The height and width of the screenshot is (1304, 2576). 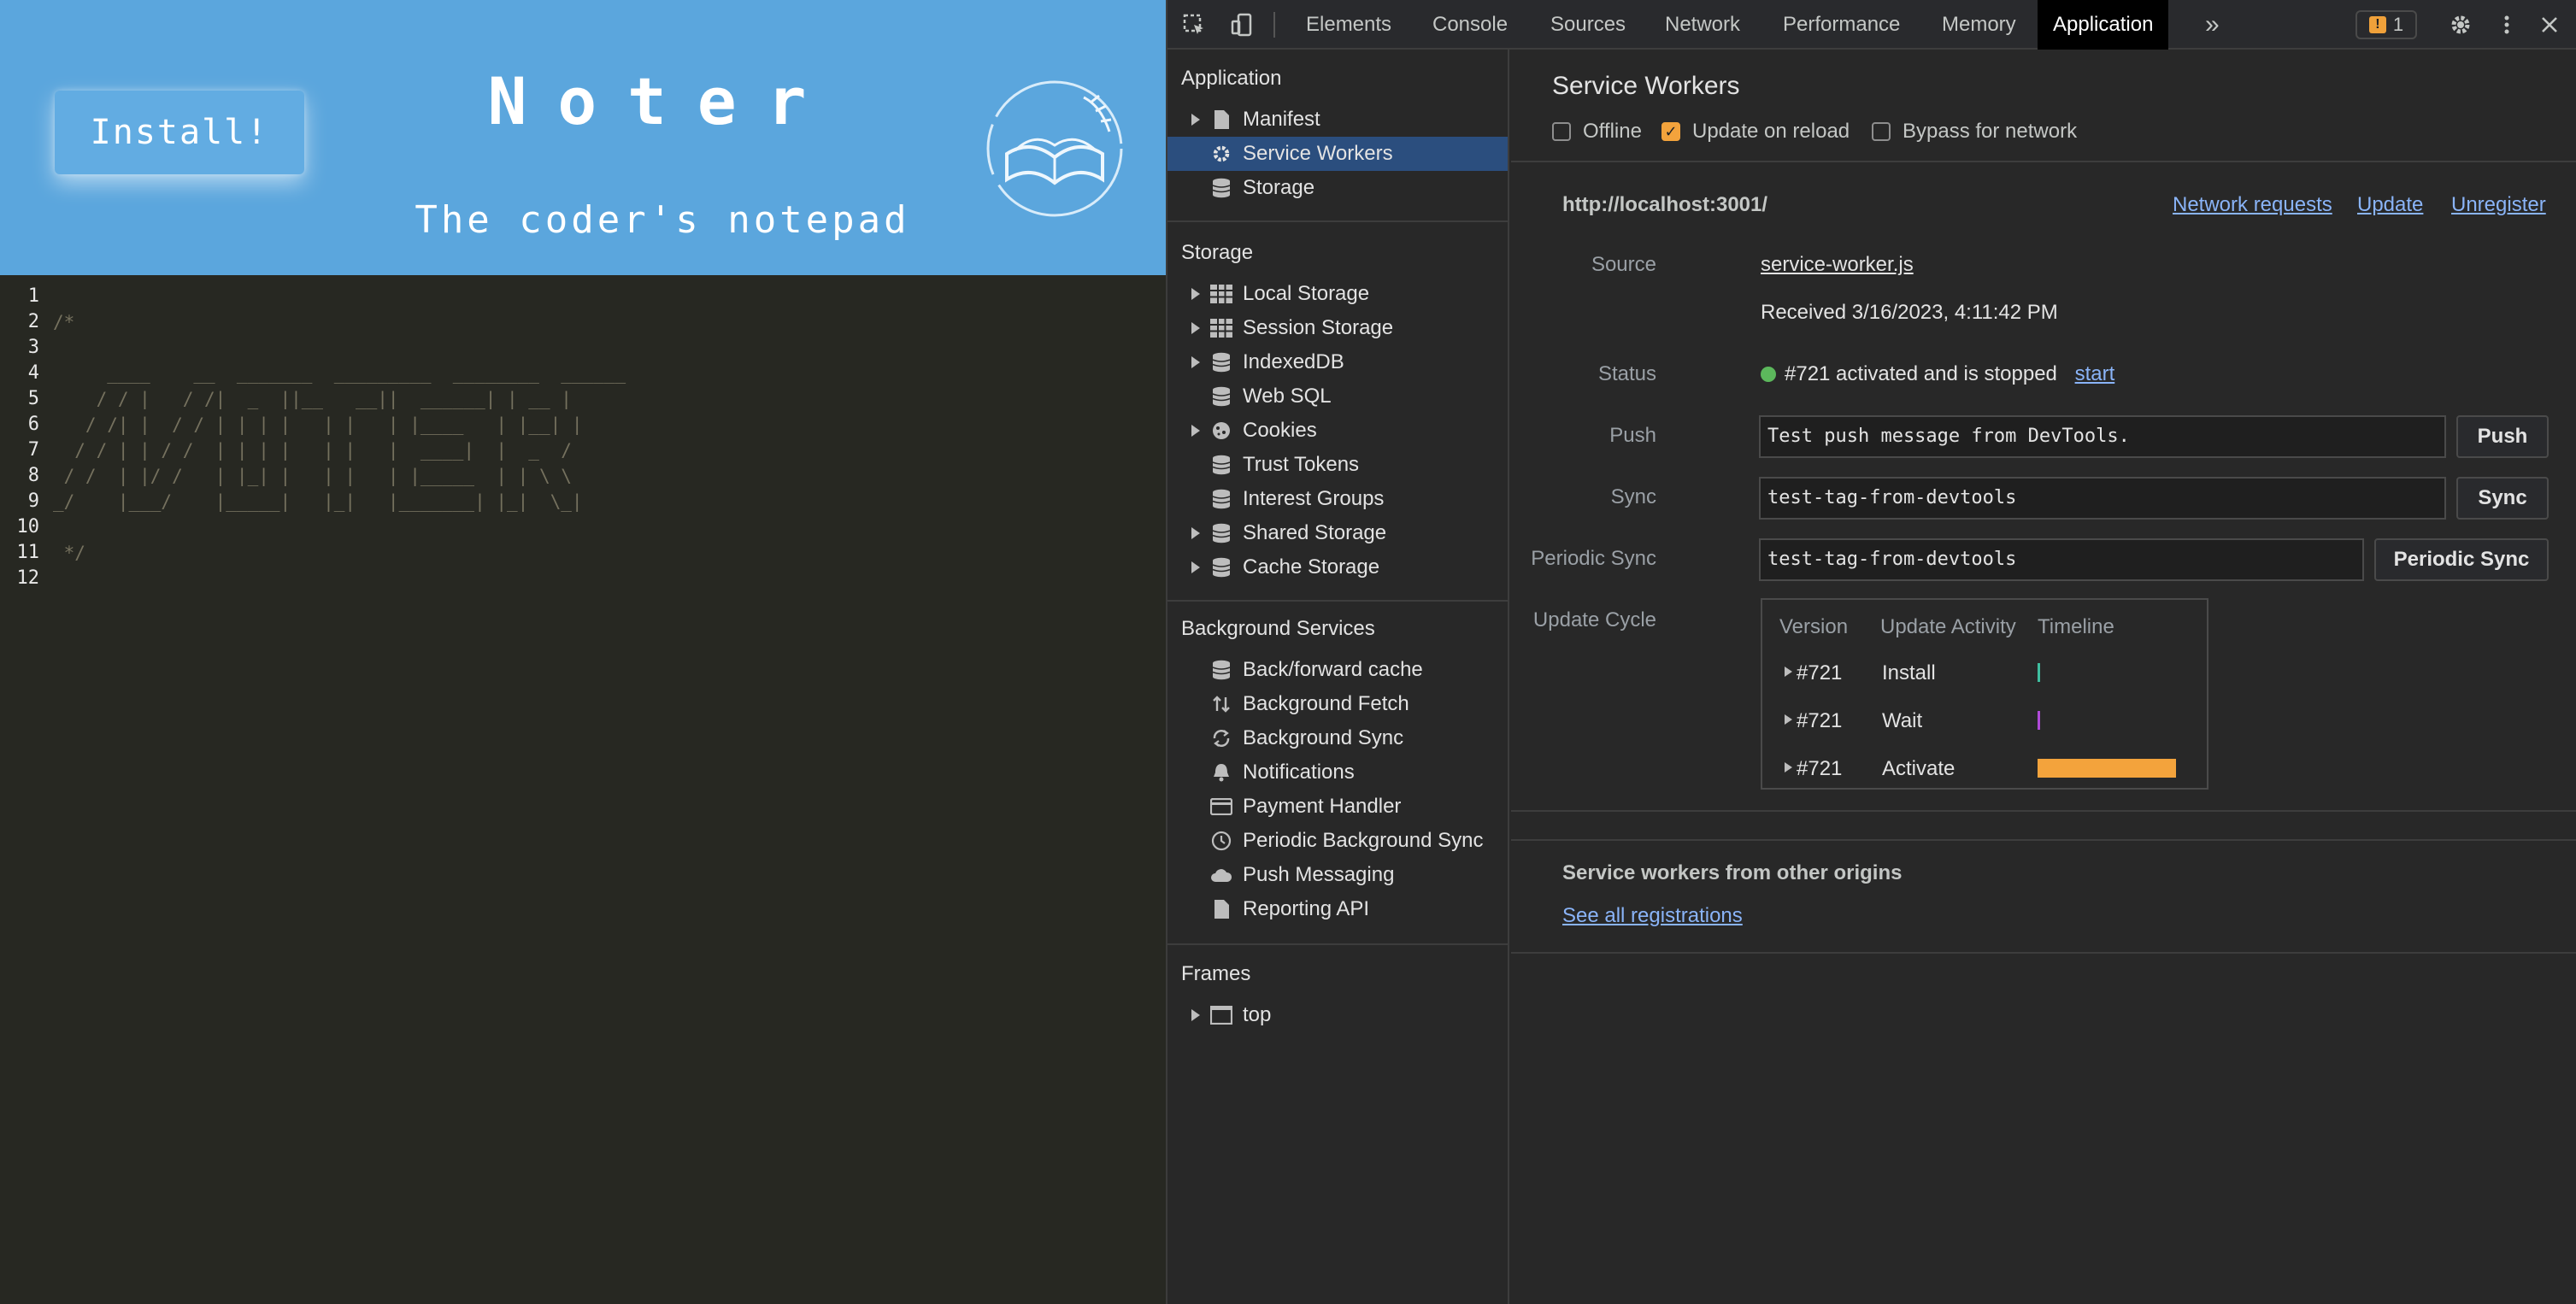 What do you see at coordinates (1470, 25) in the screenshot?
I see `tab-console: Console` at bounding box center [1470, 25].